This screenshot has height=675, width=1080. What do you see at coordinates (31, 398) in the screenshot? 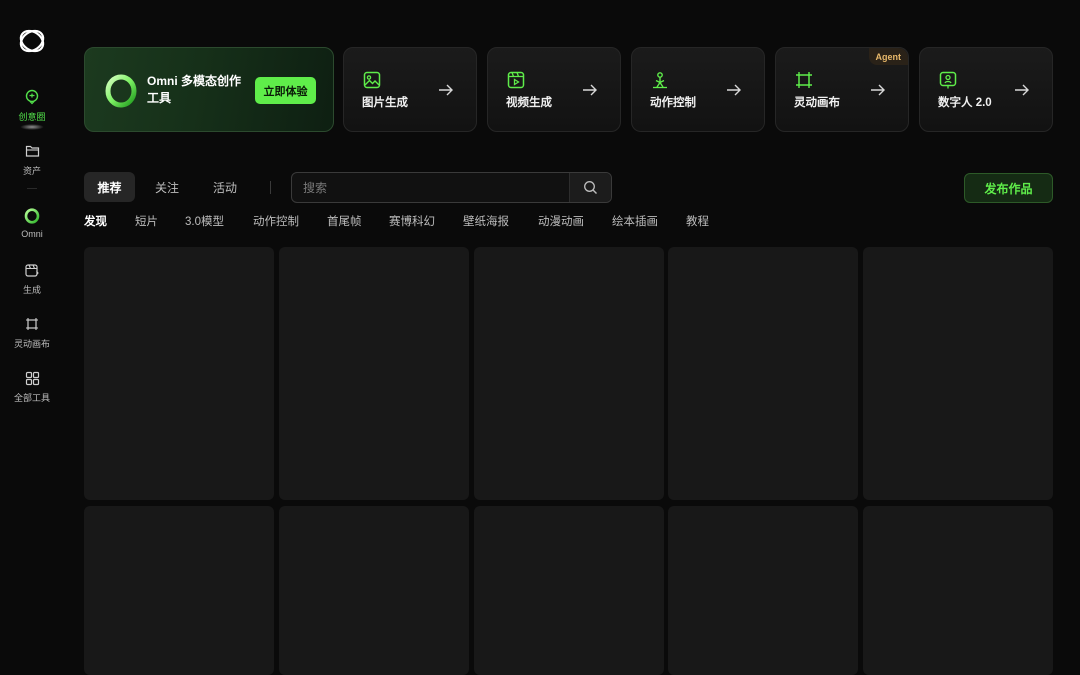
I see `sidebar-item-label: 全部工具` at bounding box center [31, 398].